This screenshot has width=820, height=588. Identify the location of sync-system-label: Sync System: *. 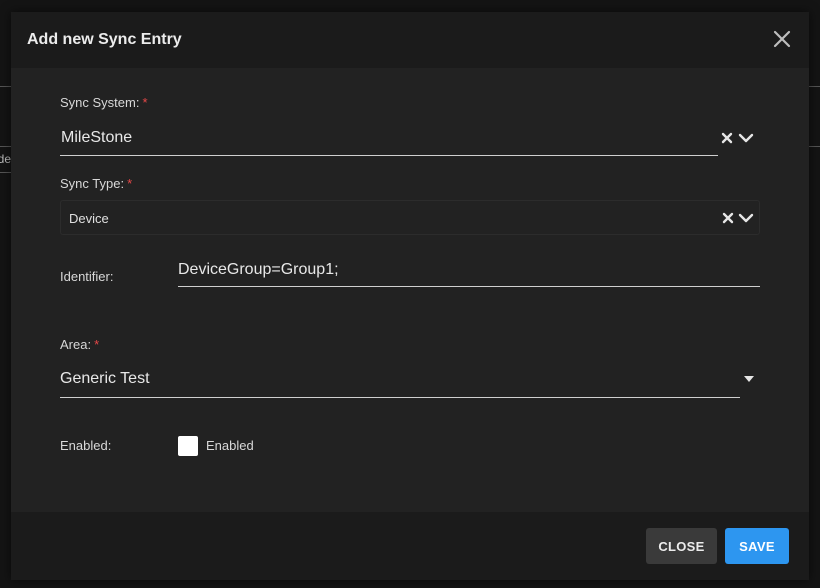
(104, 102).